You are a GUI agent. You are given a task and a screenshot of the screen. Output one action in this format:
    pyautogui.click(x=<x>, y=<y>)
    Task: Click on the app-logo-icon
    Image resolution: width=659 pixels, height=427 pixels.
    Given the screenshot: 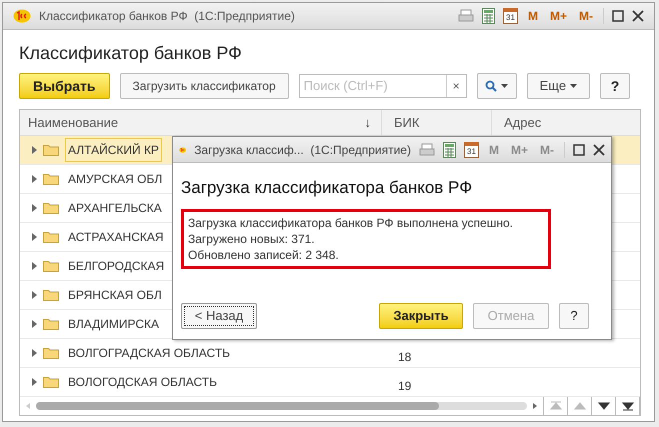 What is the action you would take?
    pyautogui.click(x=22, y=16)
    